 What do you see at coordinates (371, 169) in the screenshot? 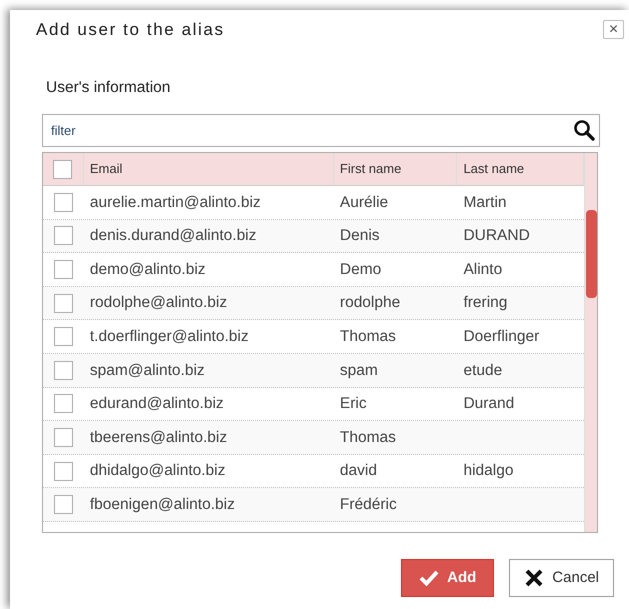
I see `column-header: First name` at bounding box center [371, 169].